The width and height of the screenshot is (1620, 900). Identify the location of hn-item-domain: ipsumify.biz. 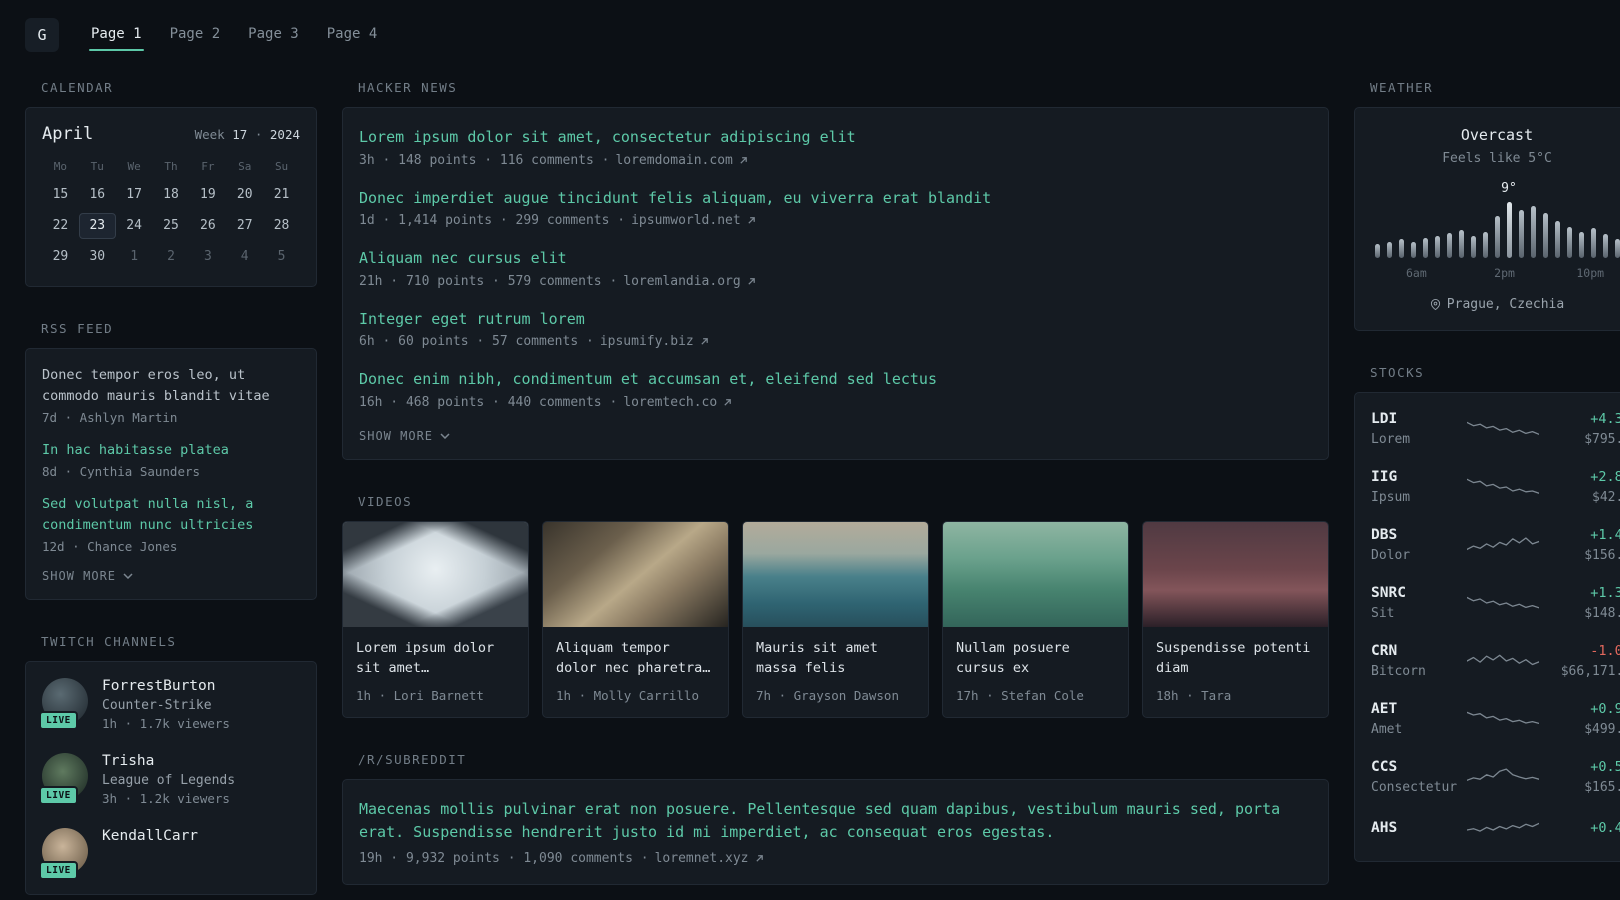
(647, 341).